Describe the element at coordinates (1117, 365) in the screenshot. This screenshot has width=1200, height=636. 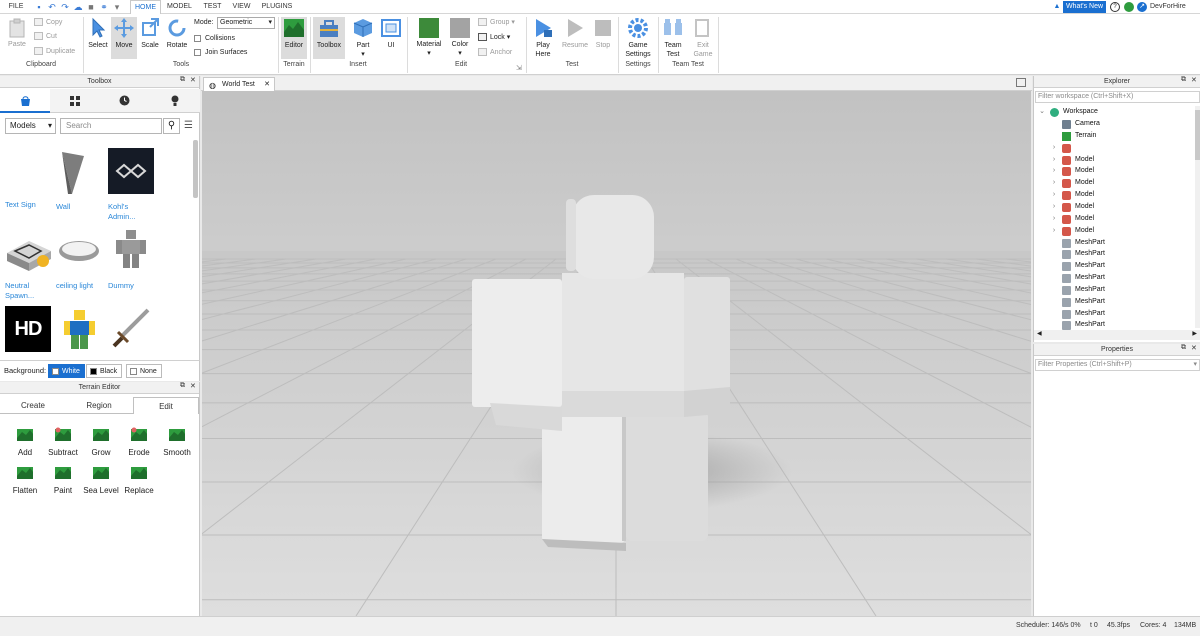
I see `properties-filter-input: Filter Properties (Ctrl+Shift+P) ▾` at that location.